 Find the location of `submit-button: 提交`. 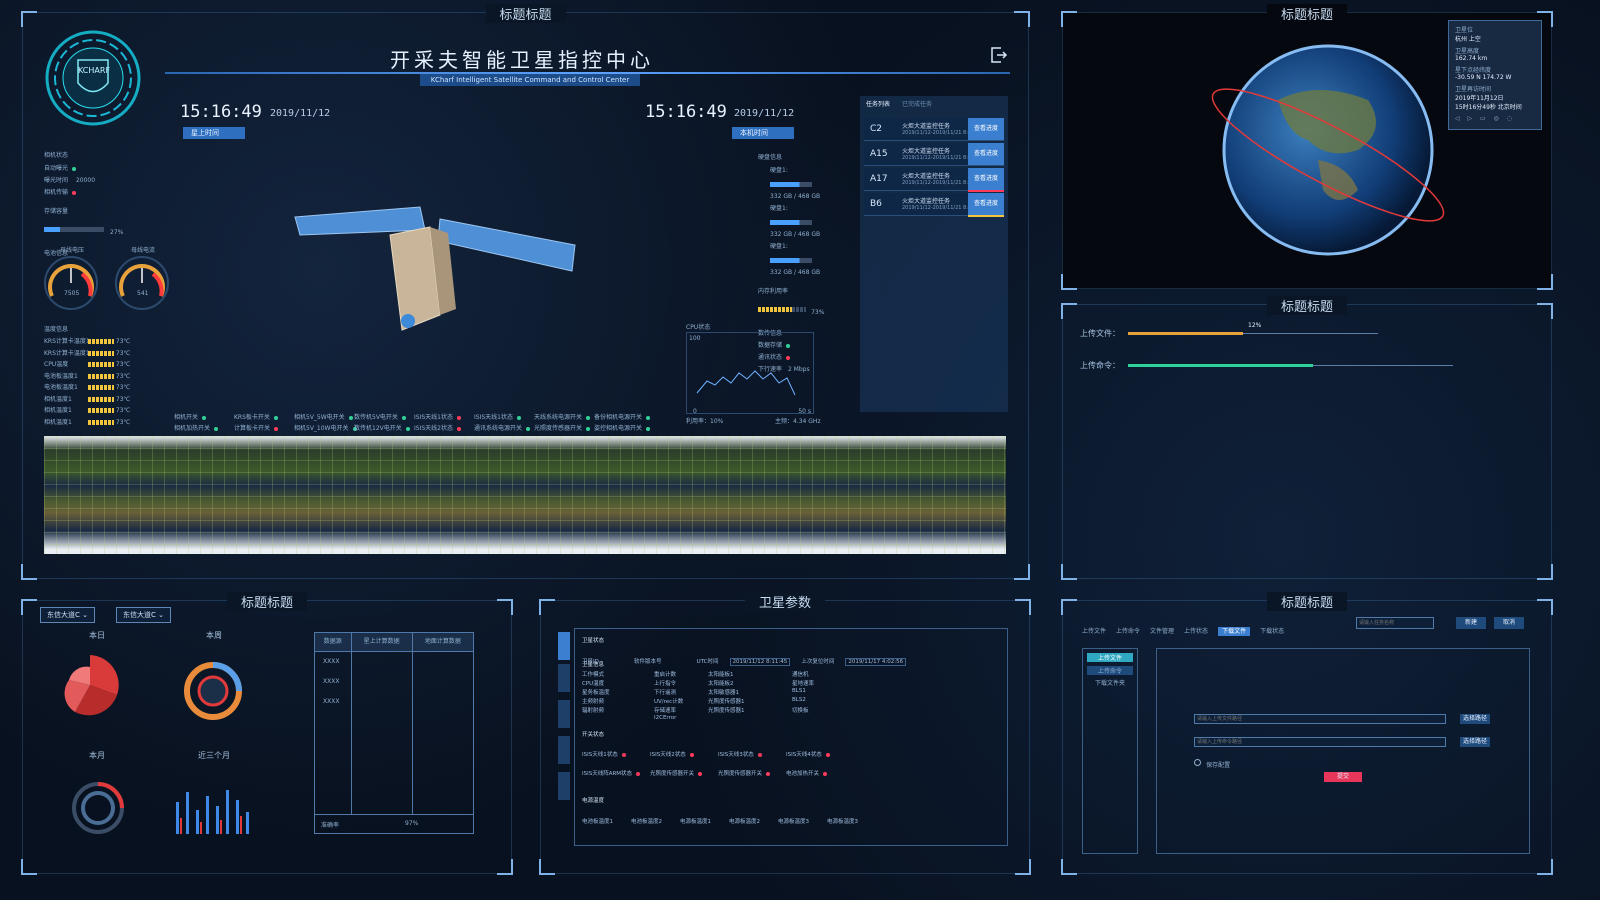

submit-button: 提交 is located at coordinates (1343, 777).